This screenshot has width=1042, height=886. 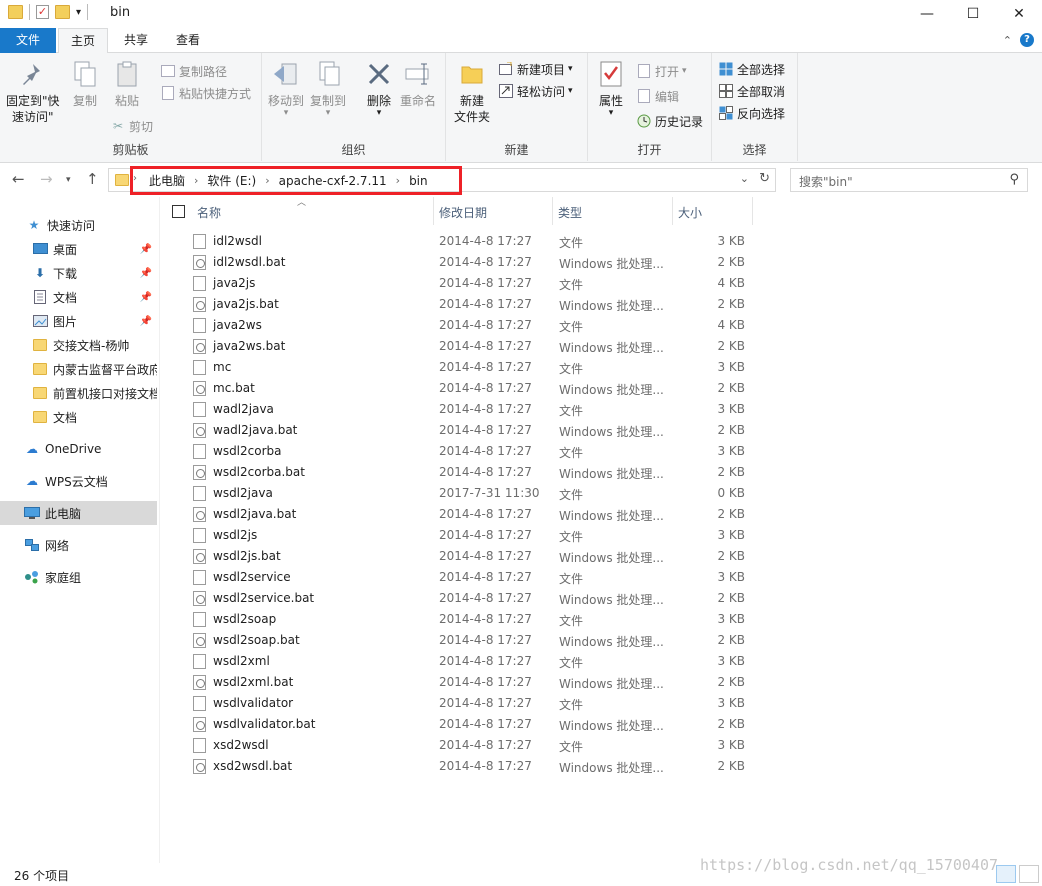 I want to click on properties-qat-icon: ✓, so click(x=42, y=12).